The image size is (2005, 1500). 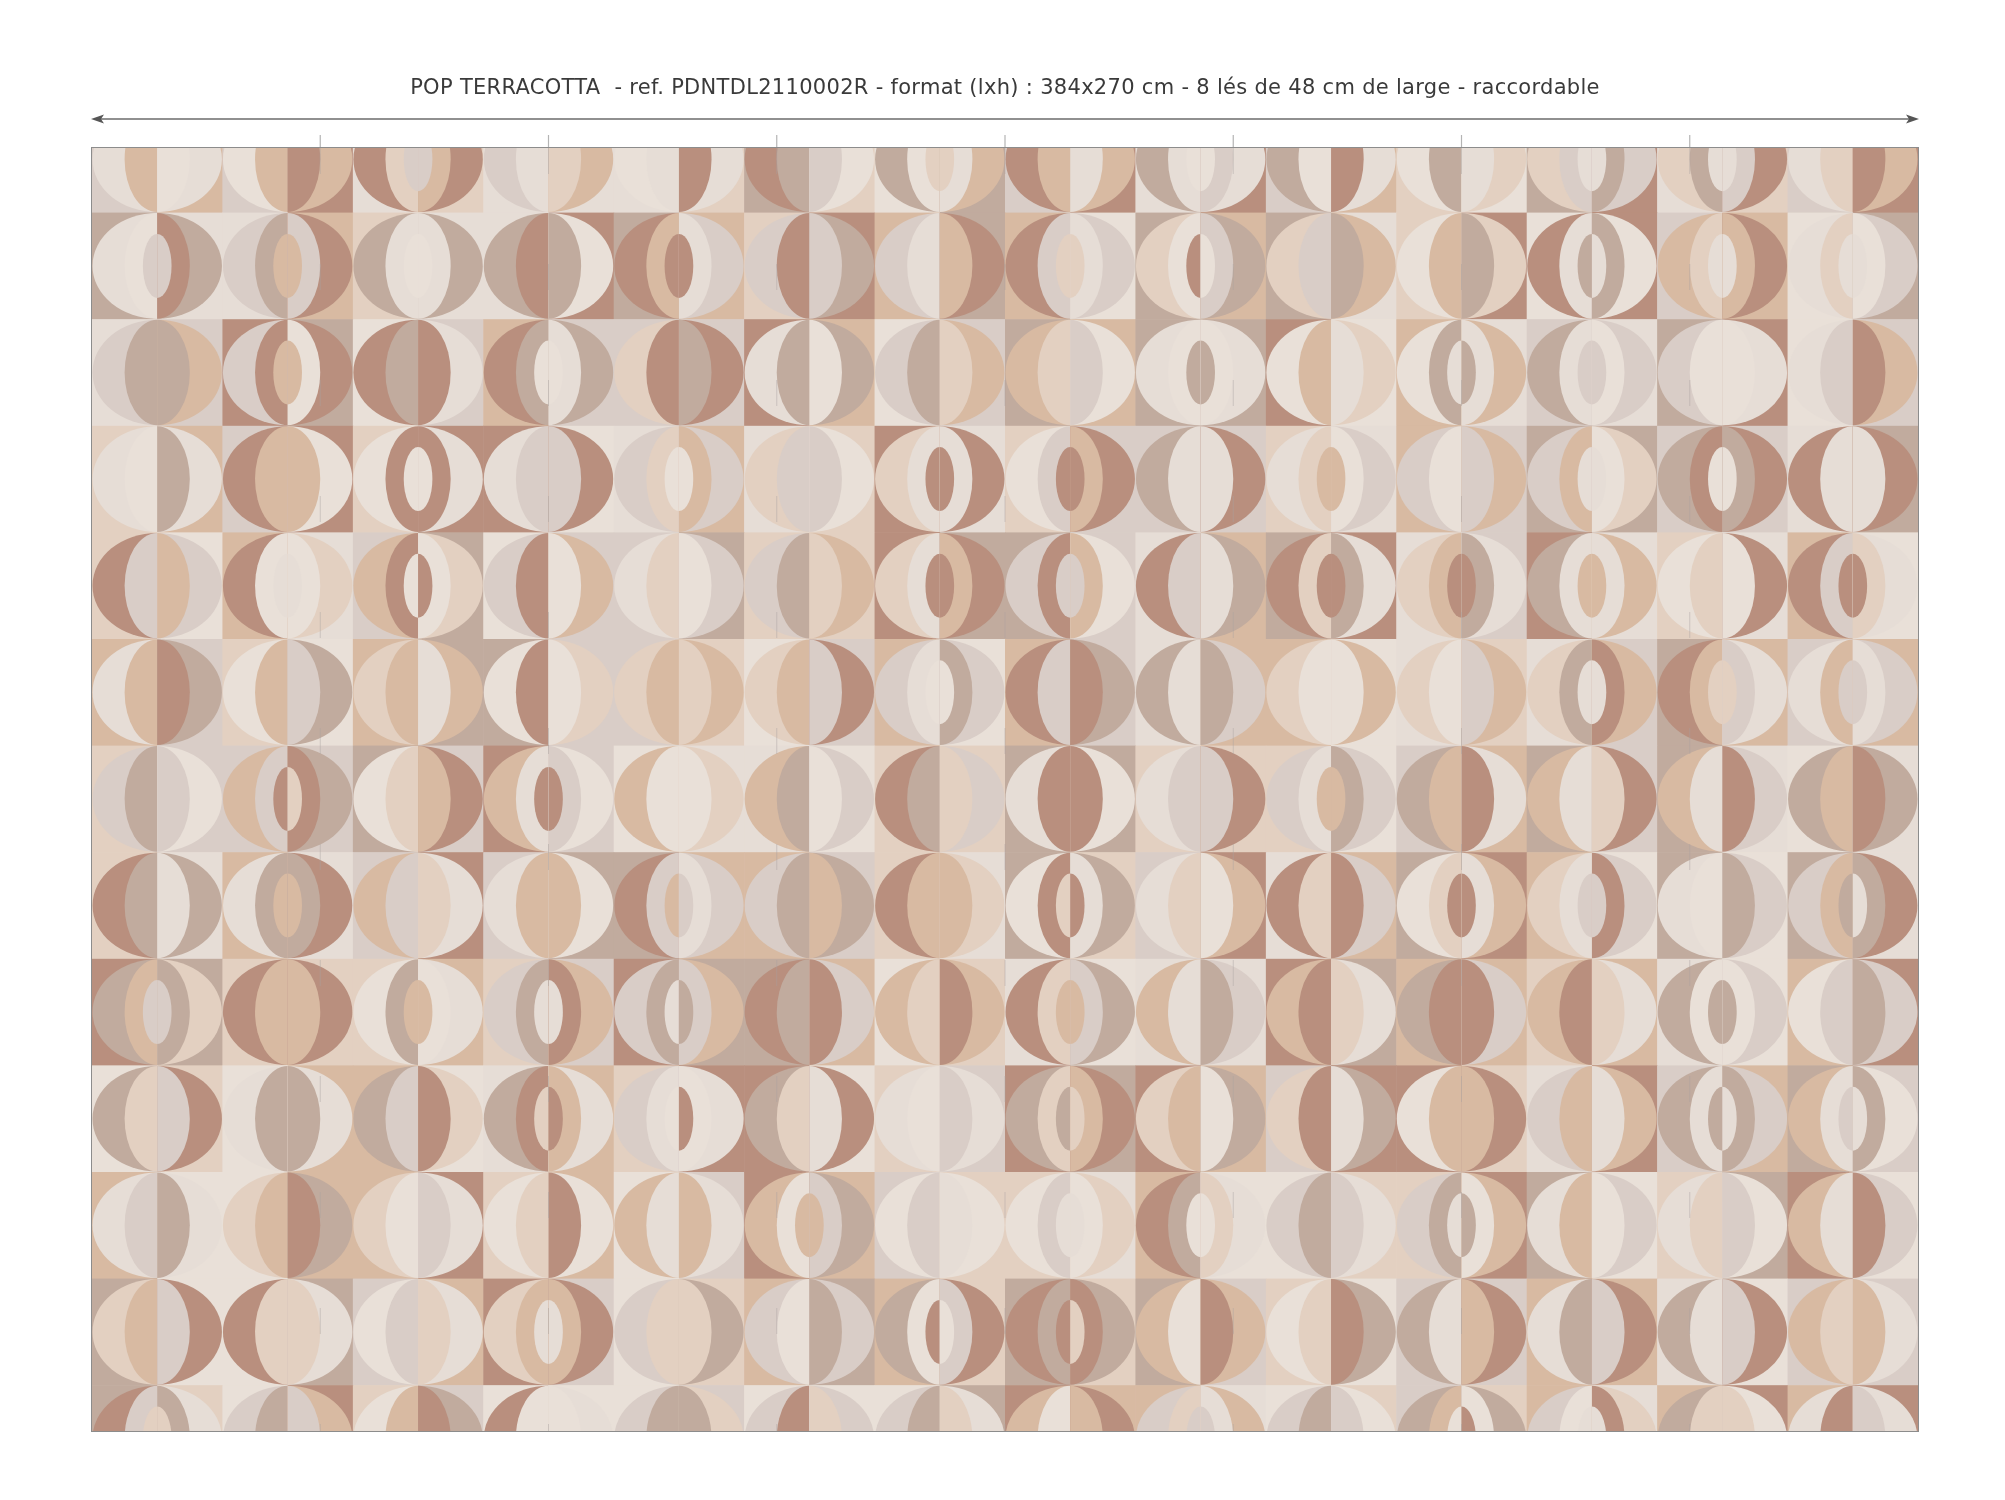 I want to click on product-caption: POP TERRACOTTA - ref. PDNTDL2110002R - format (lxh) : 384x270 cm - 8 lés de 48 cm de large - raccordable, so click(x=1005, y=87).